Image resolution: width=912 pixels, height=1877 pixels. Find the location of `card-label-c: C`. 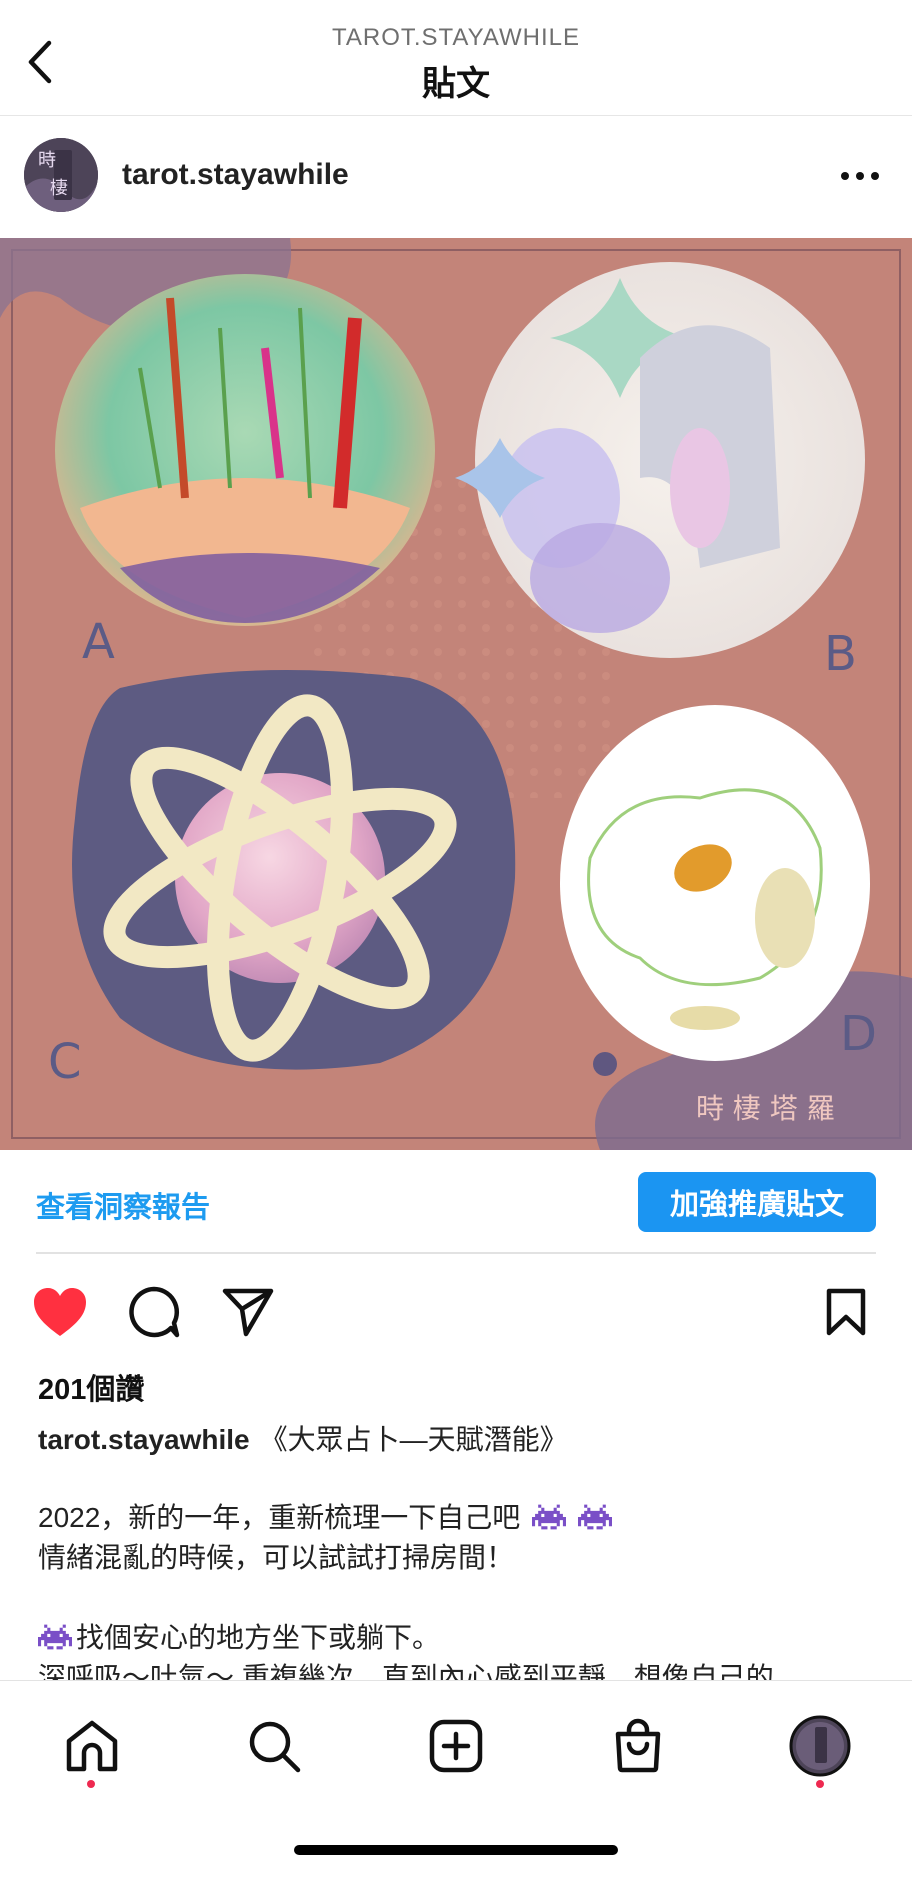

card-label-c: C is located at coordinates (65, 1062).